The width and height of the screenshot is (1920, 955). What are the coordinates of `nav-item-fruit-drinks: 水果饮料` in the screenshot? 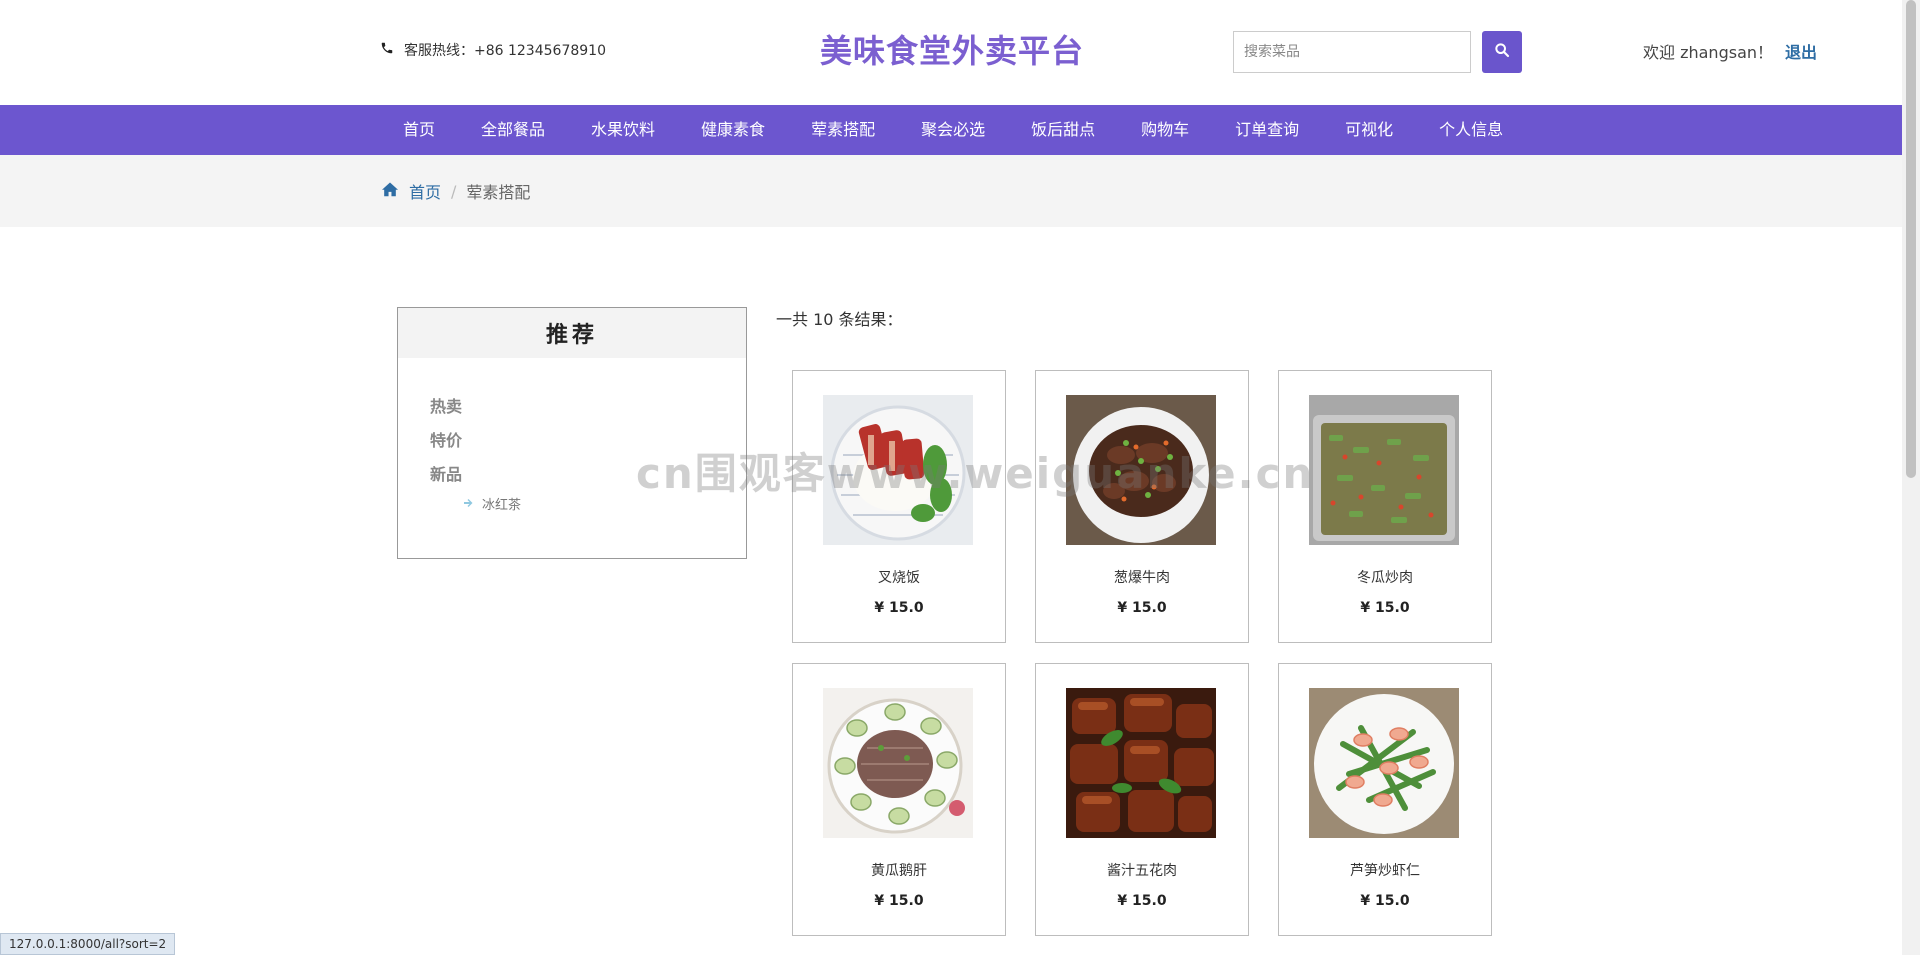 It's located at (623, 130).